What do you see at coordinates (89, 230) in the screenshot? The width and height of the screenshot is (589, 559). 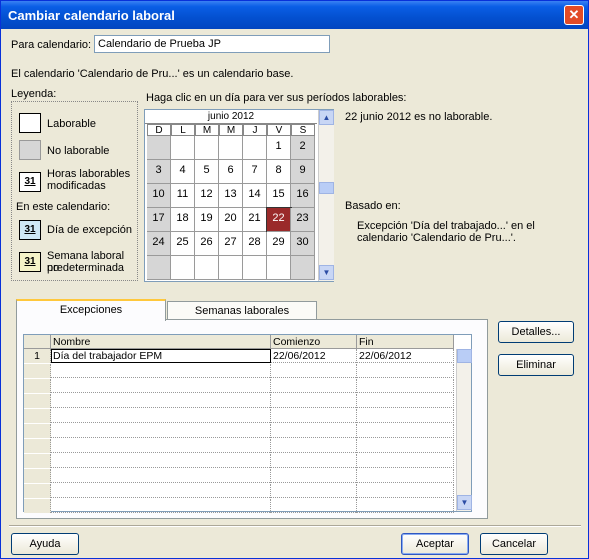 I see `legend-excepcion: Día de excepción` at bounding box center [89, 230].